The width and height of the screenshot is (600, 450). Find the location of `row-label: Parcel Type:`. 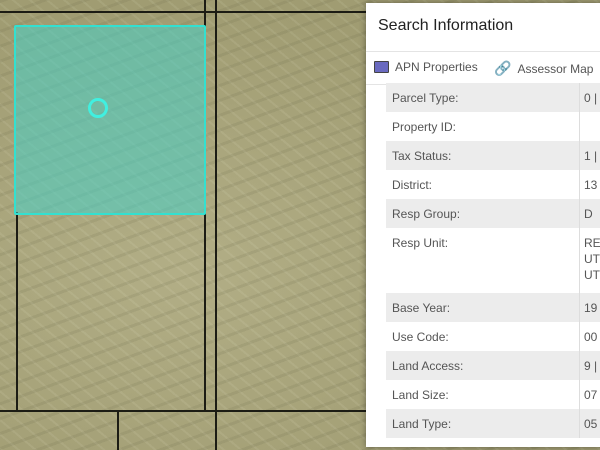

row-label: Parcel Type: is located at coordinates (483, 97).